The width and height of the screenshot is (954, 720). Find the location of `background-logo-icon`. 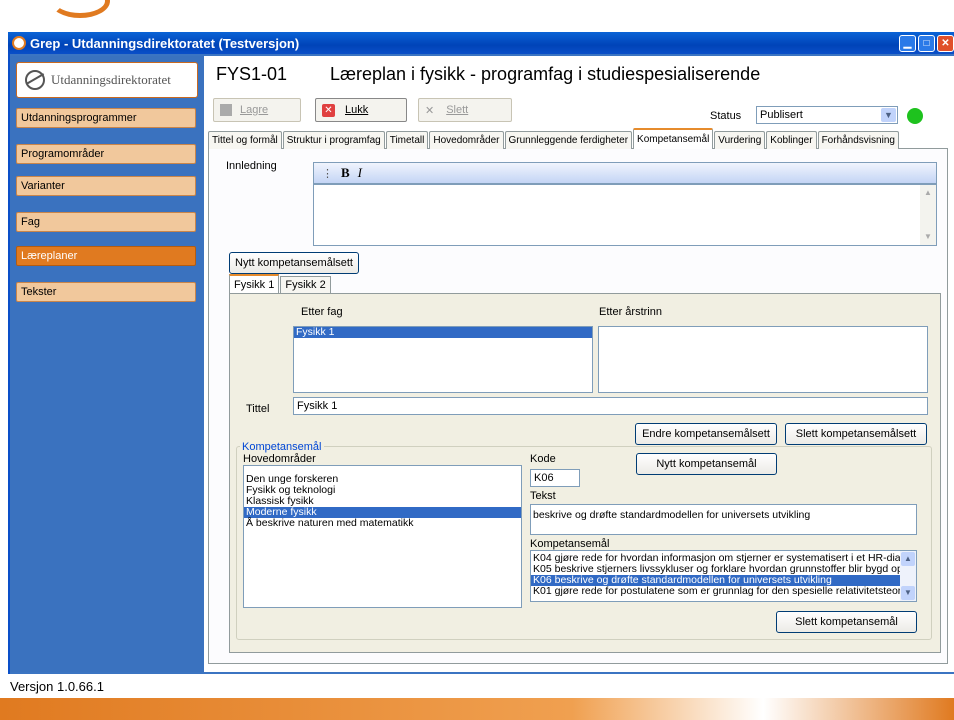

background-logo-icon is located at coordinates (80, 9).